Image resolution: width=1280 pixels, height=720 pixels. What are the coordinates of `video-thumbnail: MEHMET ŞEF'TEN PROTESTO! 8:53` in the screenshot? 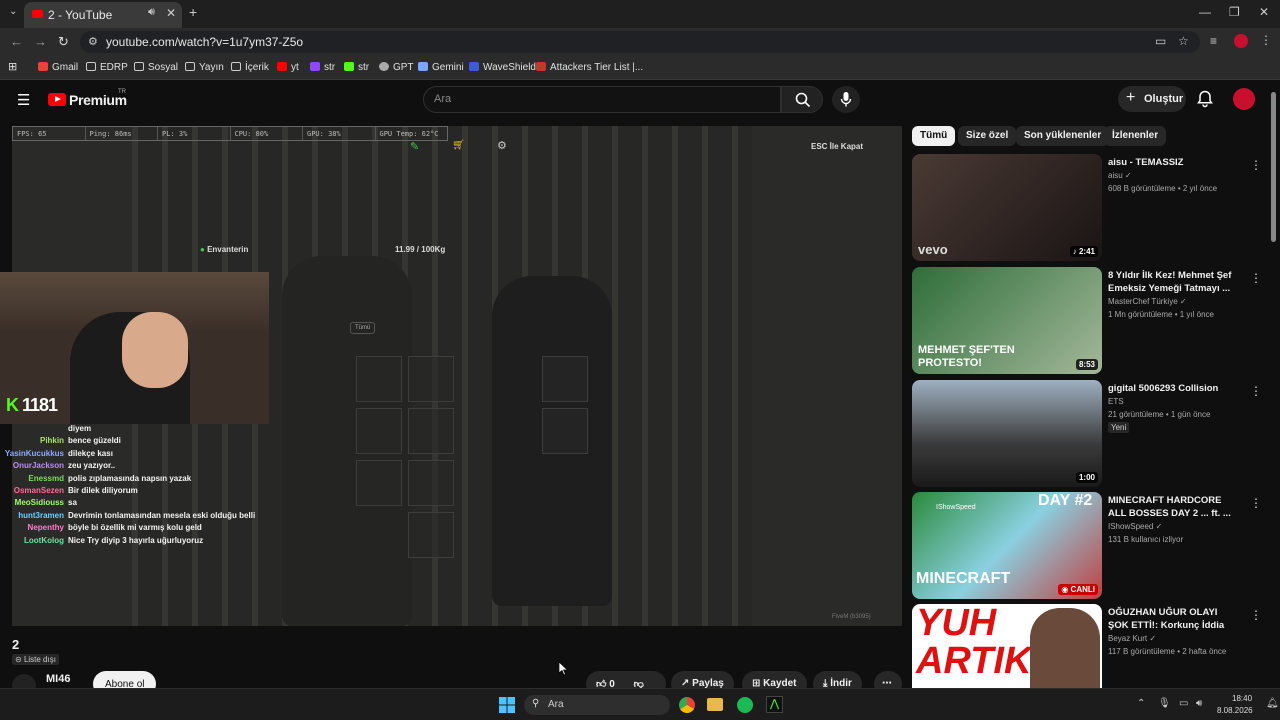 It's located at (1007, 320).